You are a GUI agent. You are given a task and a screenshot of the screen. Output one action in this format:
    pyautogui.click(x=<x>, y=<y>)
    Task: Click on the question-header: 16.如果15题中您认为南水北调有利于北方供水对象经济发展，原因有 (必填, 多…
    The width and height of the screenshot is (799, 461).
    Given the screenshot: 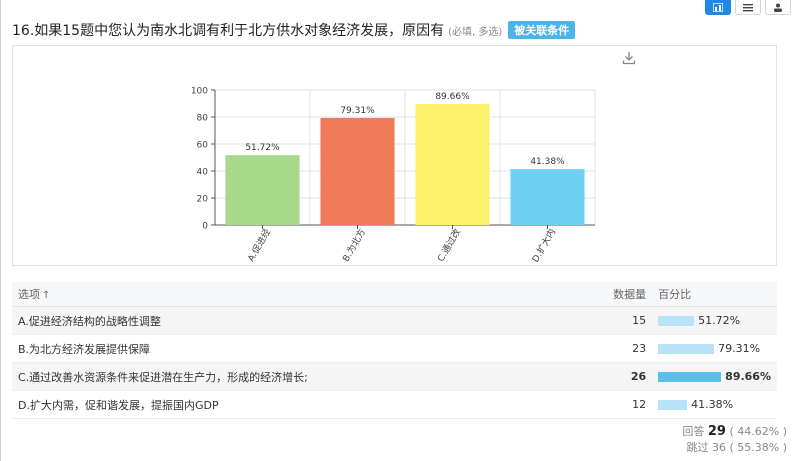 What is the action you would take?
    pyautogui.click(x=294, y=30)
    